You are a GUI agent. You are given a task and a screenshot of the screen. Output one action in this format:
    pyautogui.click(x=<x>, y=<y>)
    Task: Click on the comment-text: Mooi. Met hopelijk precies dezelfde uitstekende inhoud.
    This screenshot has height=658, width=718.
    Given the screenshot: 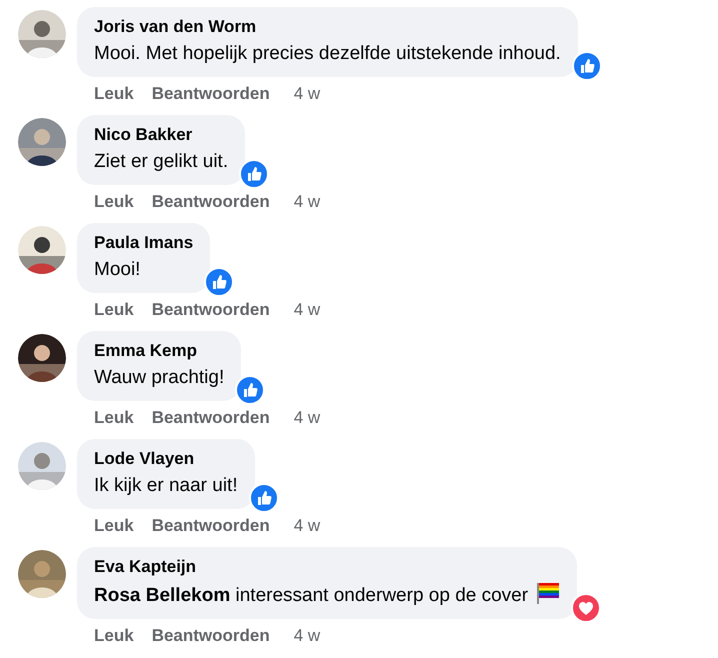 What is the action you would take?
    pyautogui.click(x=327, y=53)
    